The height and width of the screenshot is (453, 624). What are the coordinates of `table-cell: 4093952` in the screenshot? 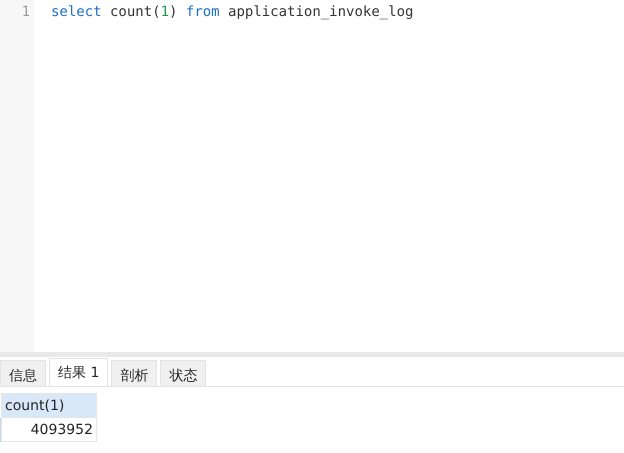 It's located at (49, 430).